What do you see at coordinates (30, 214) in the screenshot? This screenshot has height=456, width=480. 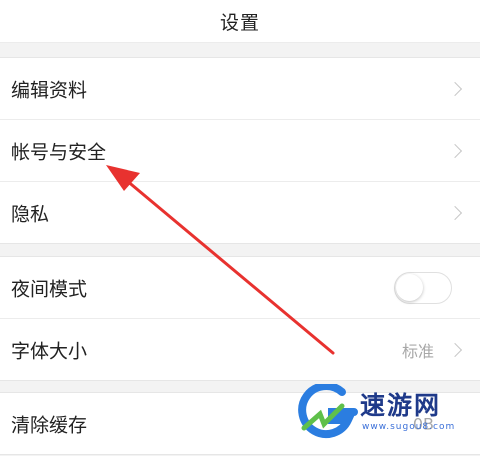 I see `settings-item-label: 隐私` at bounding box center [30, 214].